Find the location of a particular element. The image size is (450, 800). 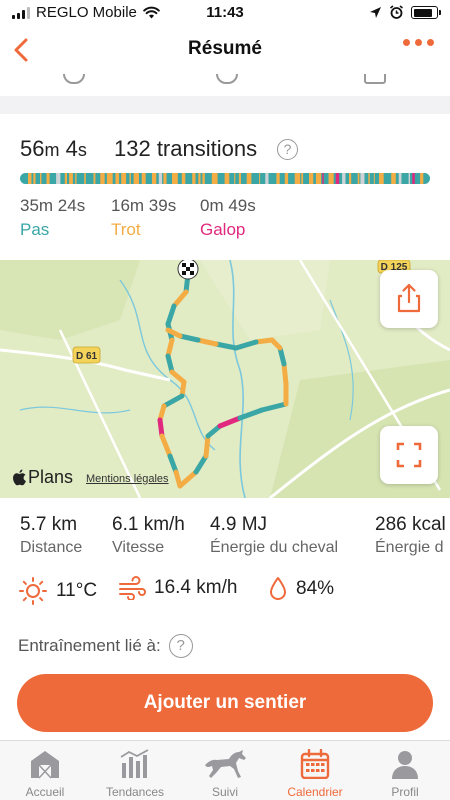

weather-conditions: 11°C 16.4 km/h 84% is located at coordinates (228, 591).